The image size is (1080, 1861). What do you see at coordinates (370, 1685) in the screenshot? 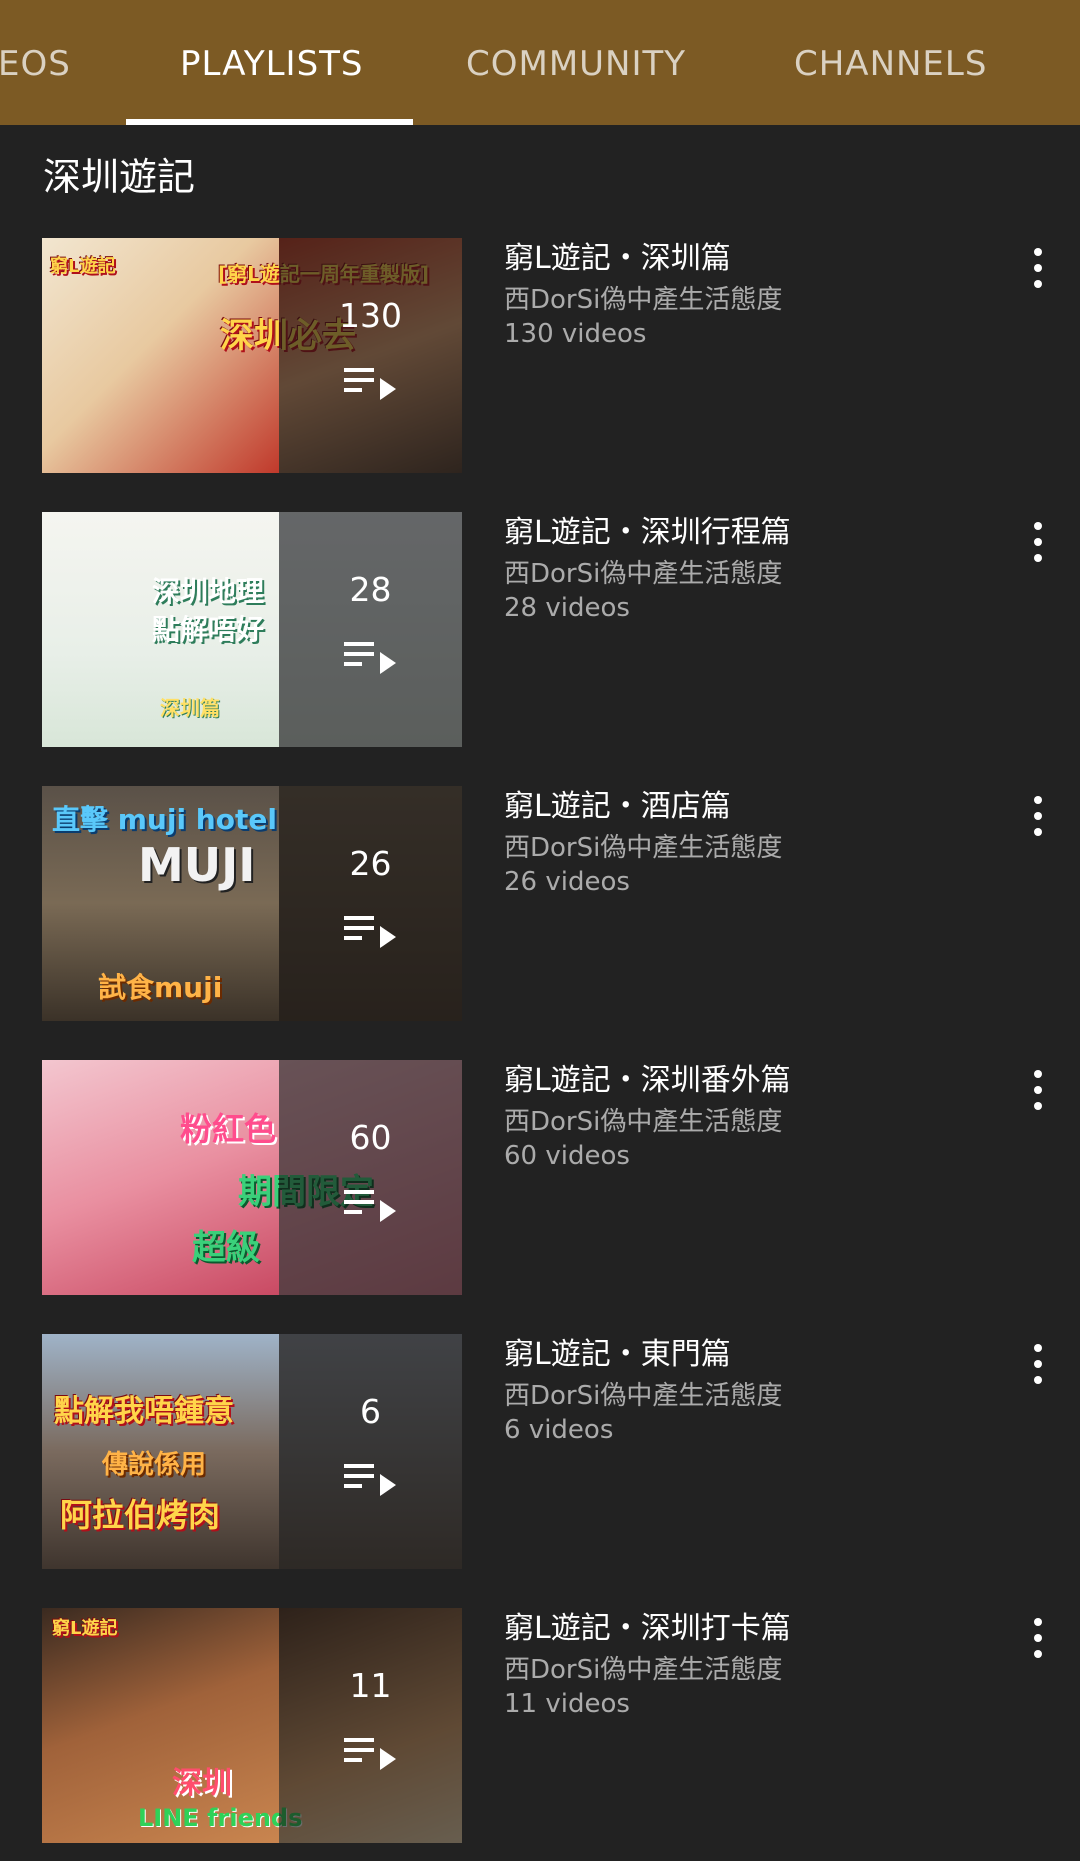
I see `playlist-video-count: 11` at bounding box center [370, 1685].